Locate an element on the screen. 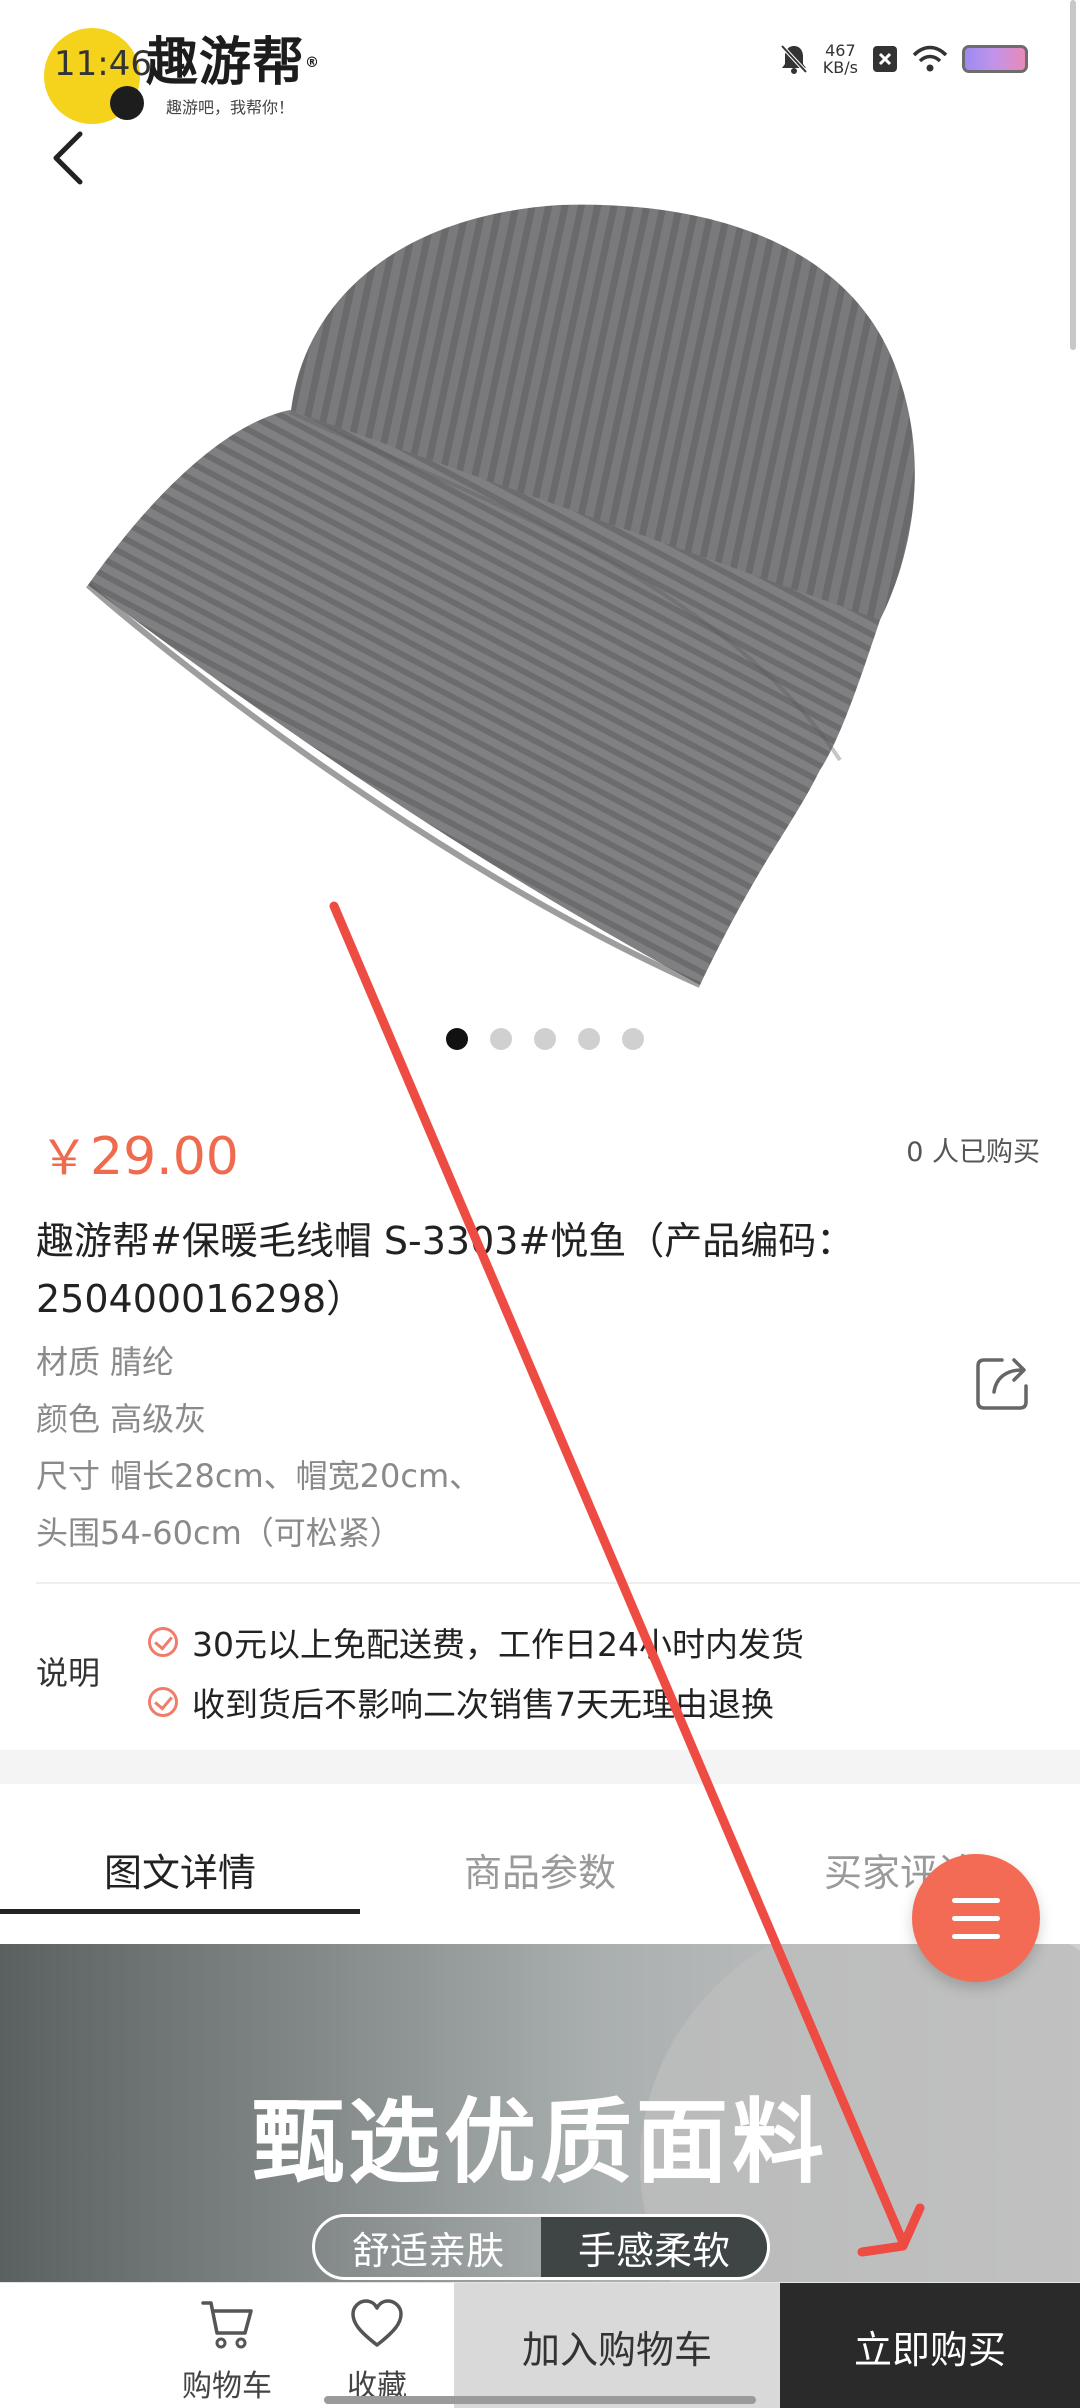  buy-now-button: 立即购买 is located at coordinates (930, 2345).